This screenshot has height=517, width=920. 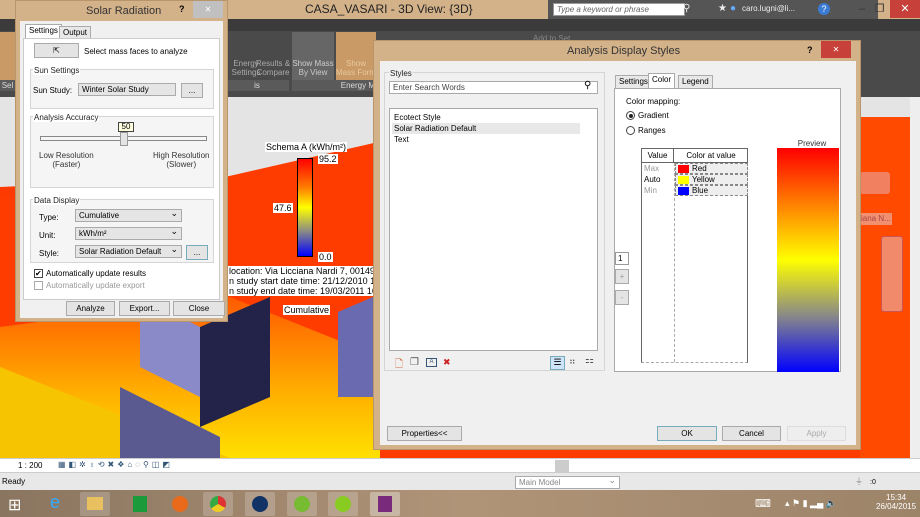 I want to click on count-field: 1, so click(x=622, y=258).